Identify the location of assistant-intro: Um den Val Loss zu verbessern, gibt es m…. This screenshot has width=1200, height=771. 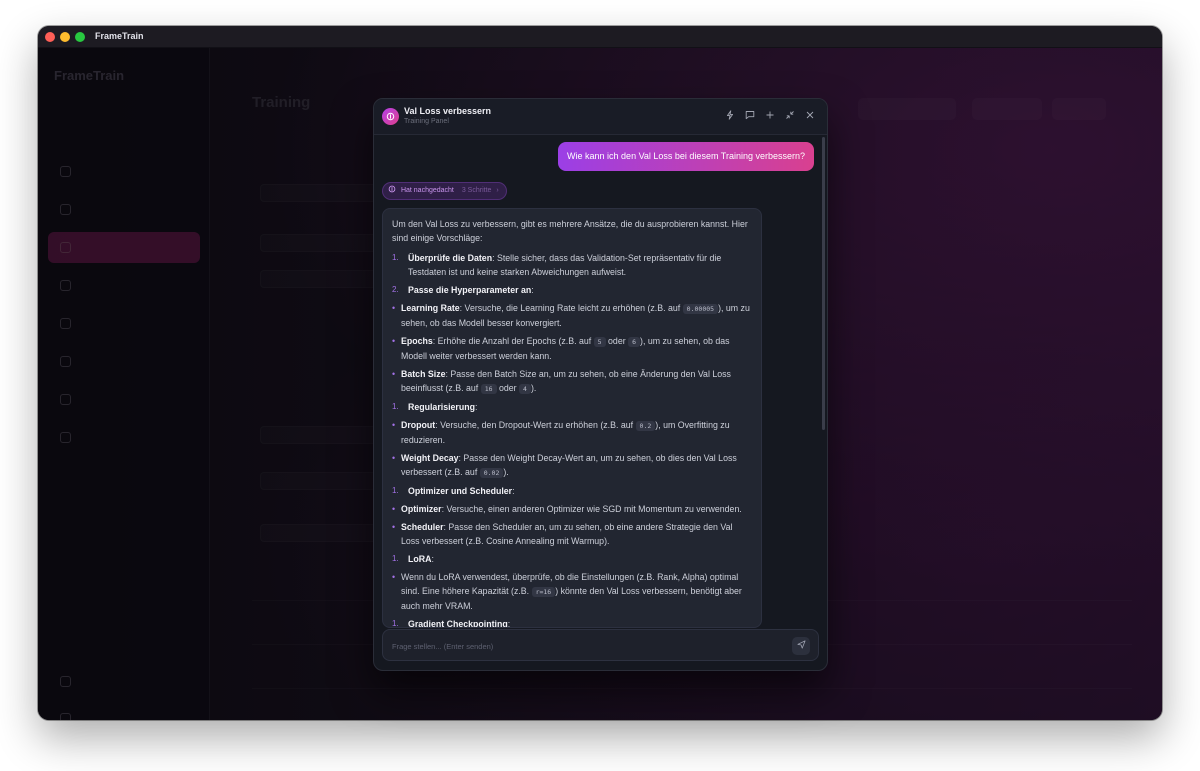
(570, 231).